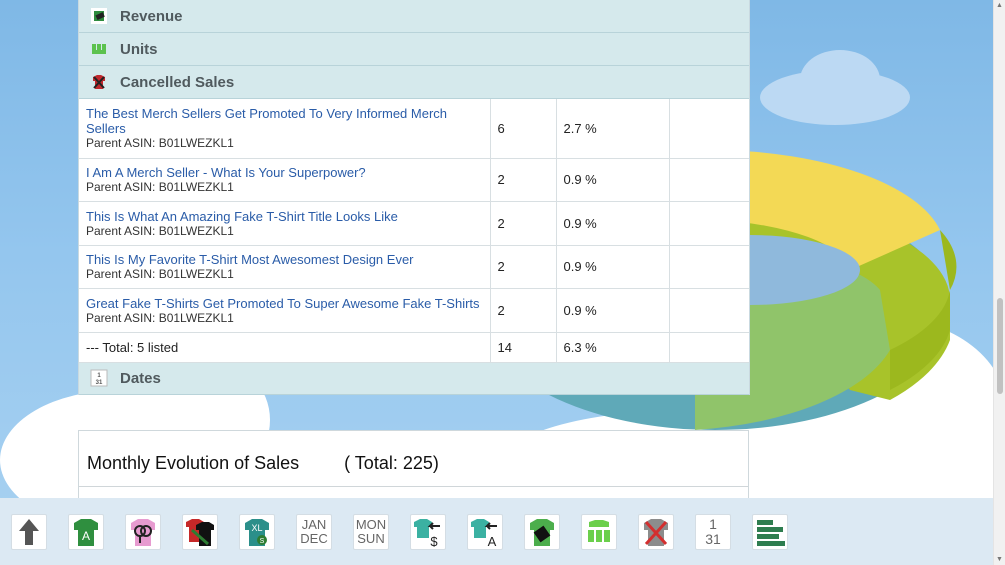  Describe the element at coordinates (523, 129) in the screenshot. I see `count-cell: 6` at that location.